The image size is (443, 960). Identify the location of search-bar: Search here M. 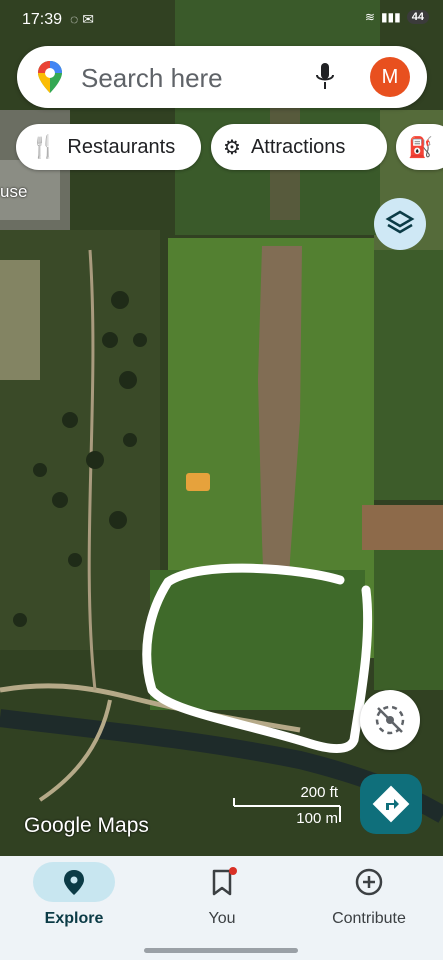
(222, 77).